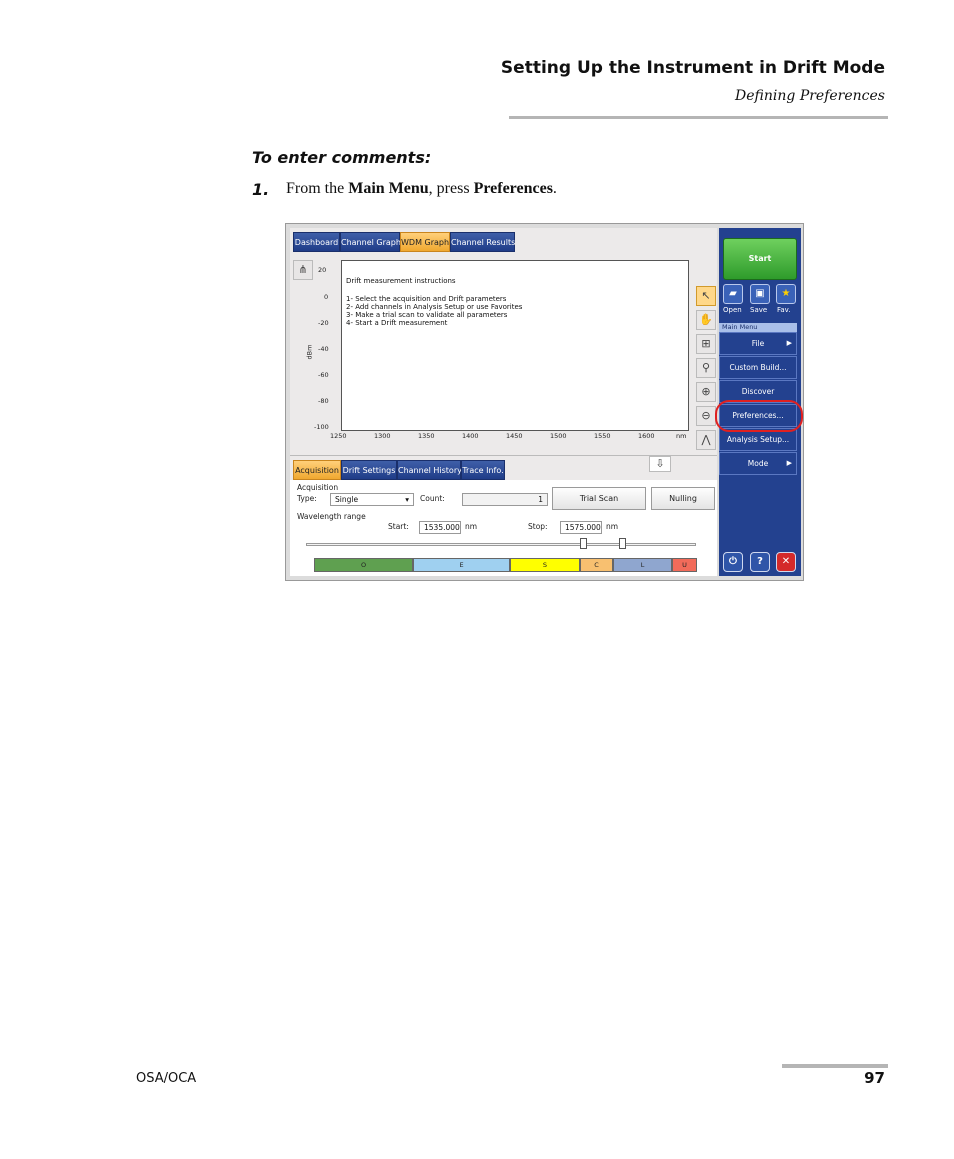  Describe the element at coordinates (732, 310) in the screenshot. I see `open-label: Open` at that location.